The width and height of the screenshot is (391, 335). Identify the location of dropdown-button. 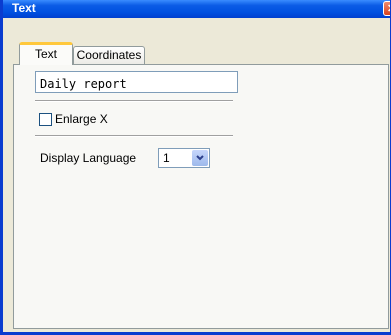
(200, 158).